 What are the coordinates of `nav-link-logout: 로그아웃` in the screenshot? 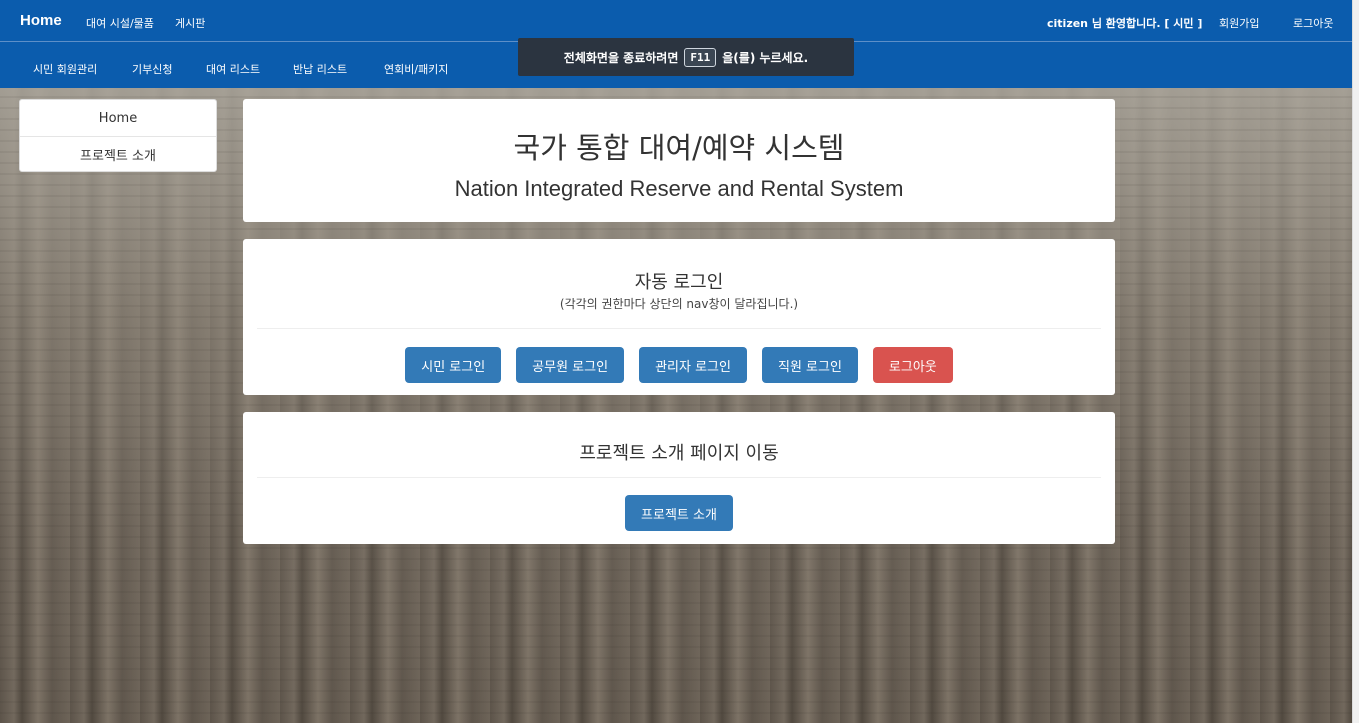 It's located at (1313, 23).